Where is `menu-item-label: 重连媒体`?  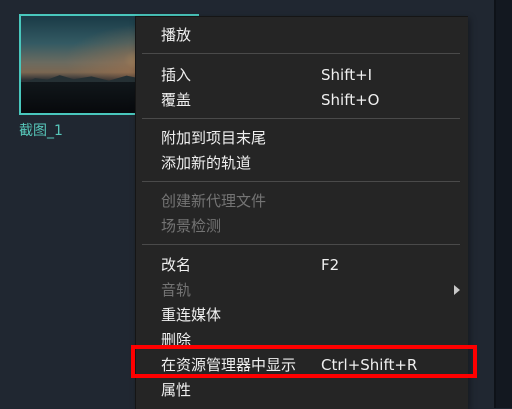 menu-item-label: 重连媒体 is located at coordinates (191, 315).